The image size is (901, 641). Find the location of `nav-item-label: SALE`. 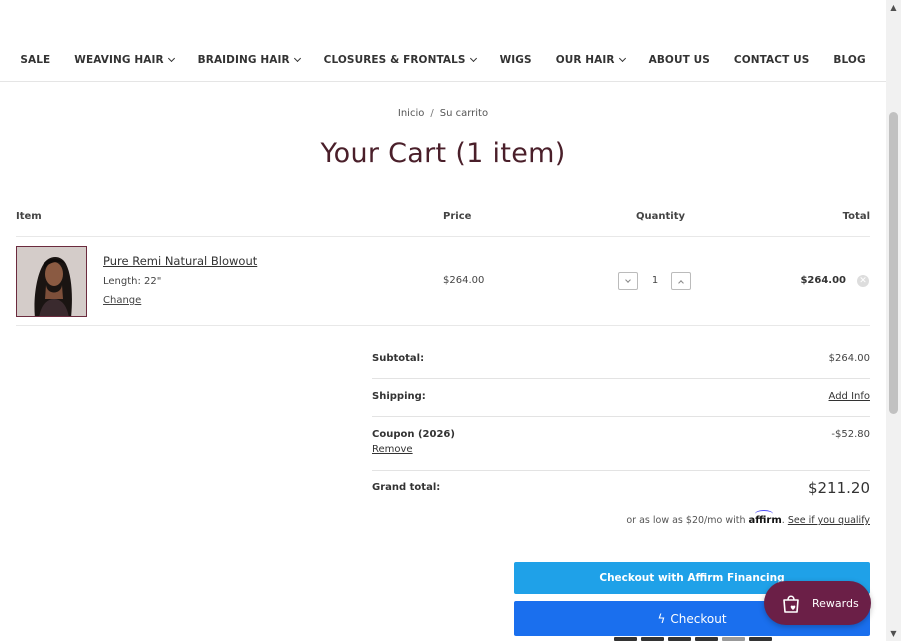

nav-item-label: SALE is located at coordinates (35, 60).